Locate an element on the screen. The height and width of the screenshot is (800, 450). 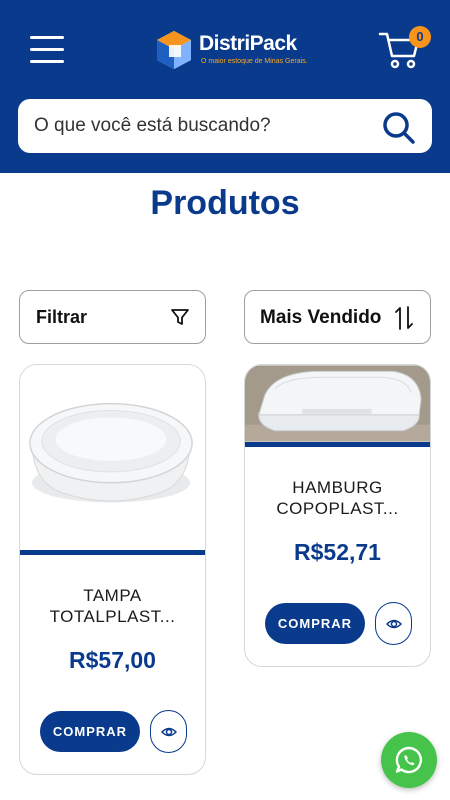
search-icon is located at coordinates (399, 128).